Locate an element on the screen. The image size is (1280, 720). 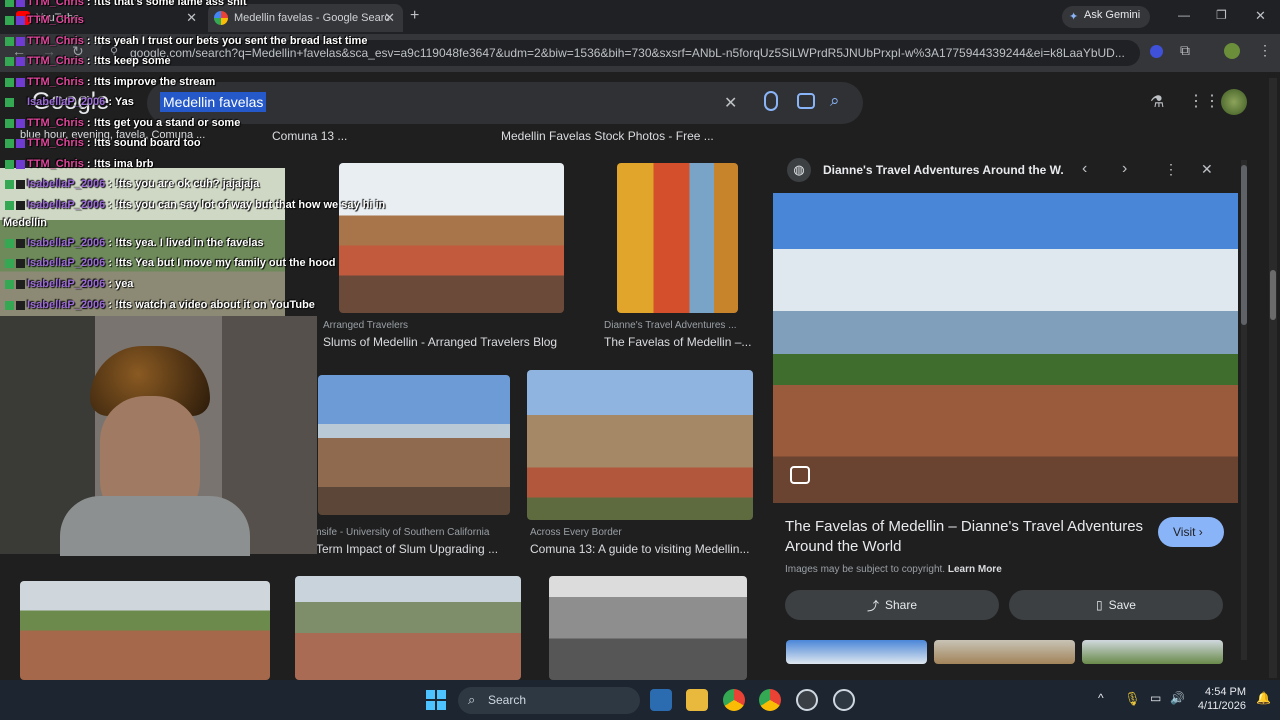
chat-text: : !tts you are ok cuh? jajajaja is located at coordinates (182, 184).